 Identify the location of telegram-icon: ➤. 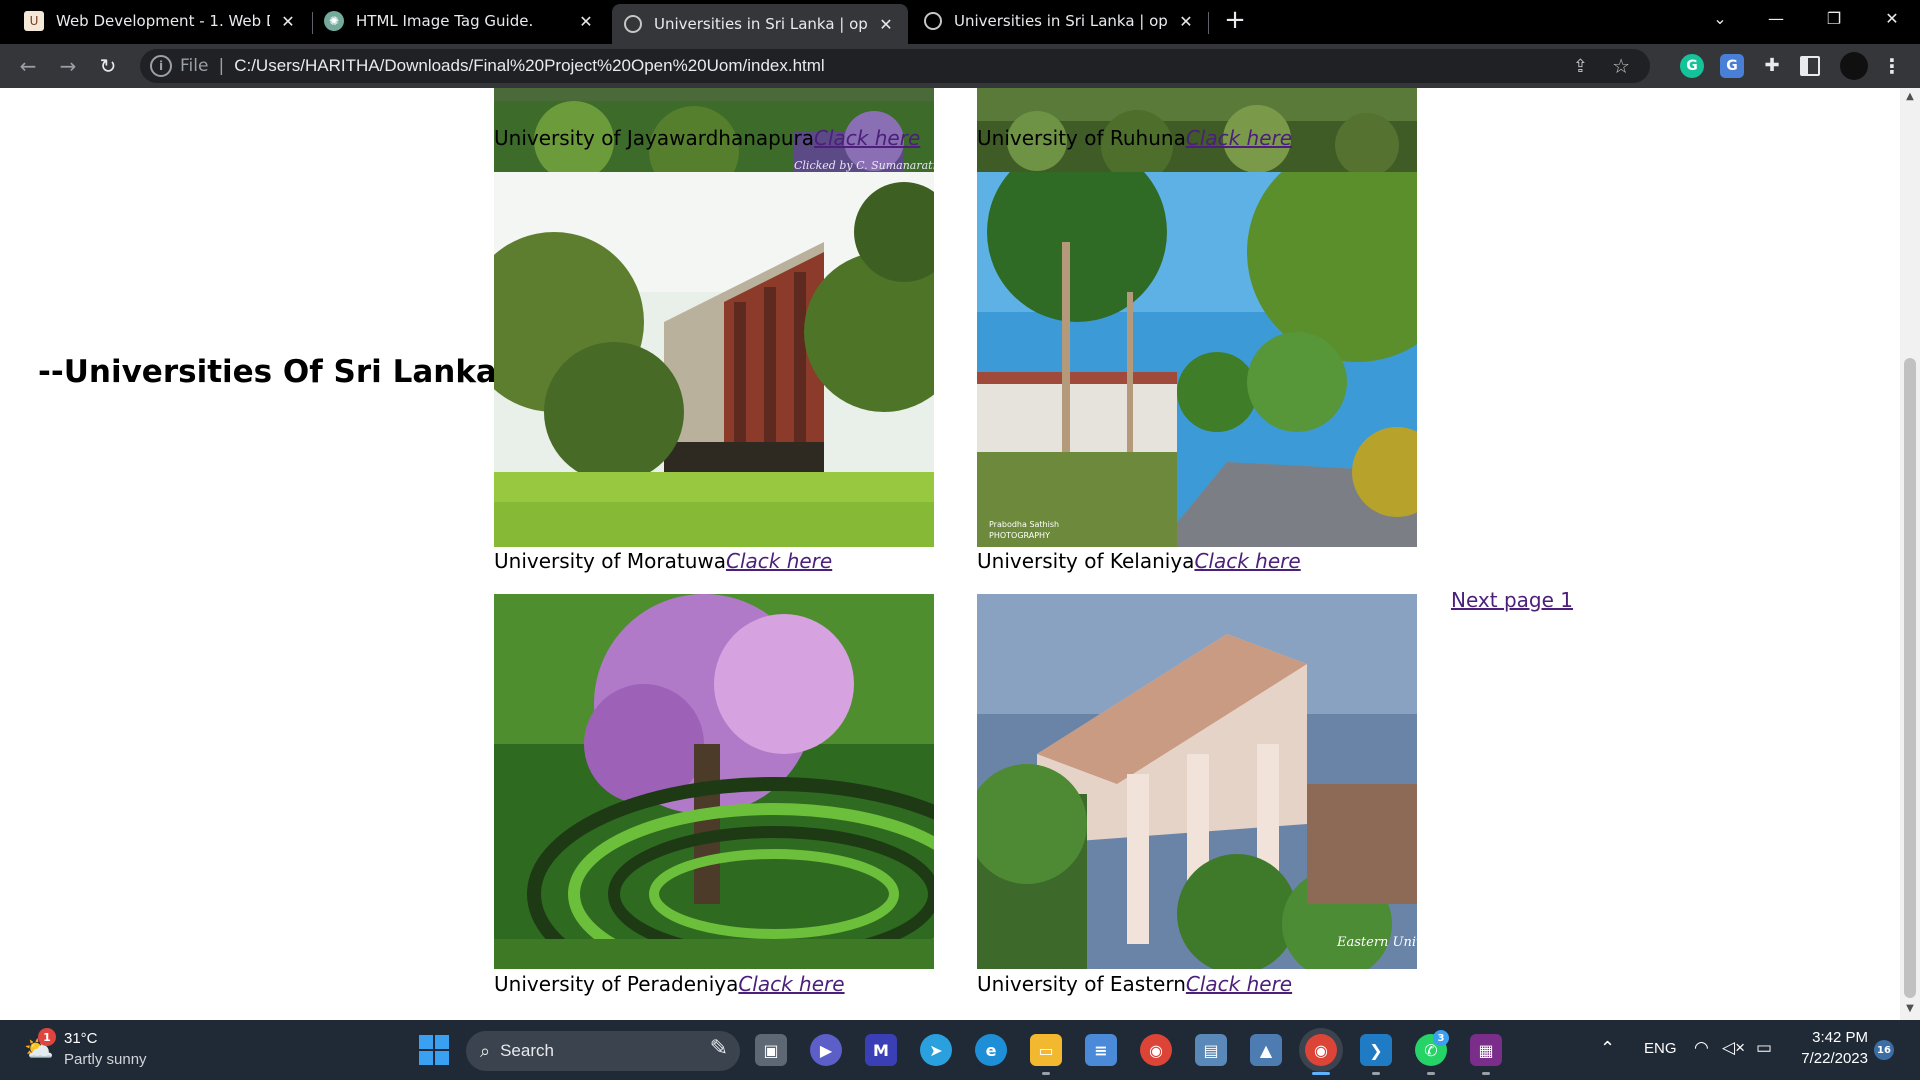
(936, 1050).